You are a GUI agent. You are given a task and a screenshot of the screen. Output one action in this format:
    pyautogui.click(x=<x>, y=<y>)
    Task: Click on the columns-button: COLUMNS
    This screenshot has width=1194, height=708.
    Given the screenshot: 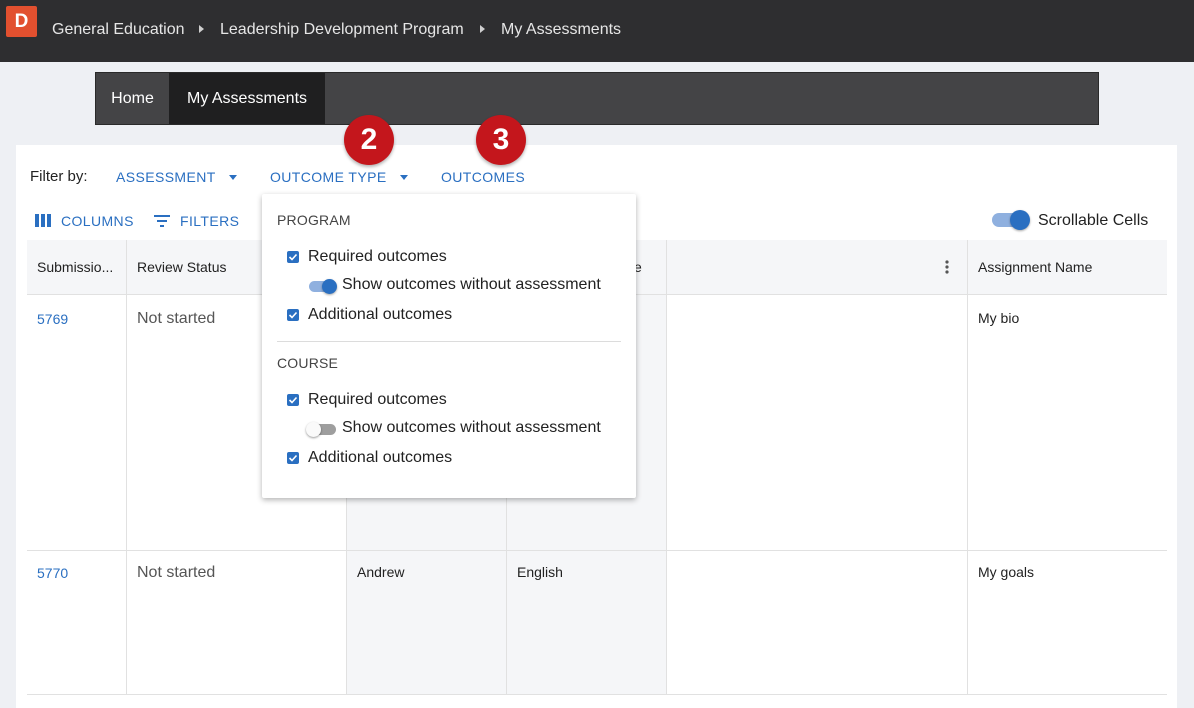 What is the action you would take?
    pyautogui.click(x=97, y=221)
    